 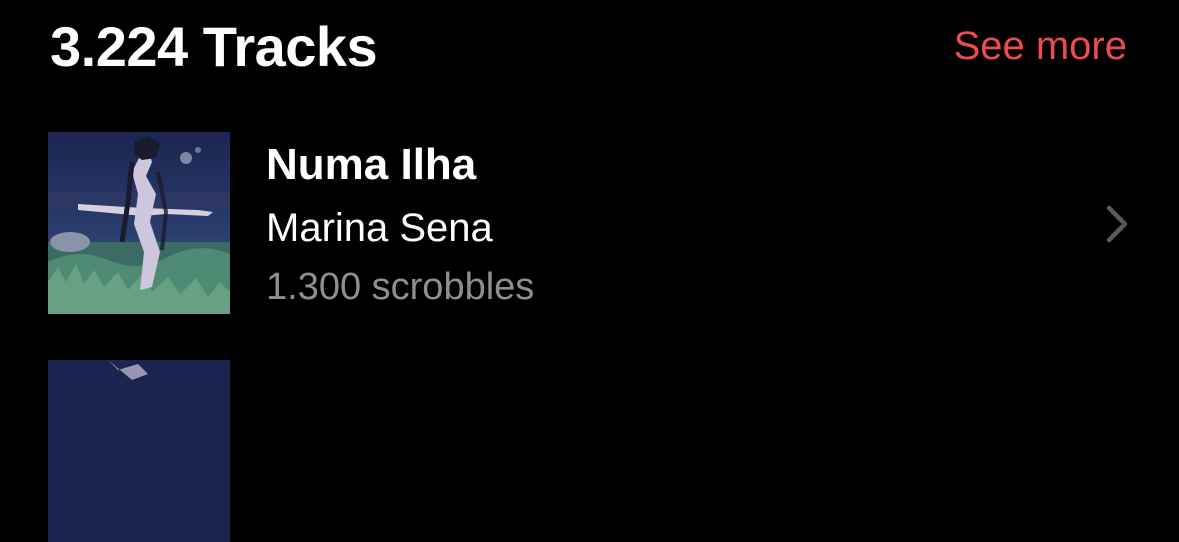 What do you see at coordinates (1117, 224) in the screenshot?
I see `chevron-right-icon` at bounding box center [1117, 224].